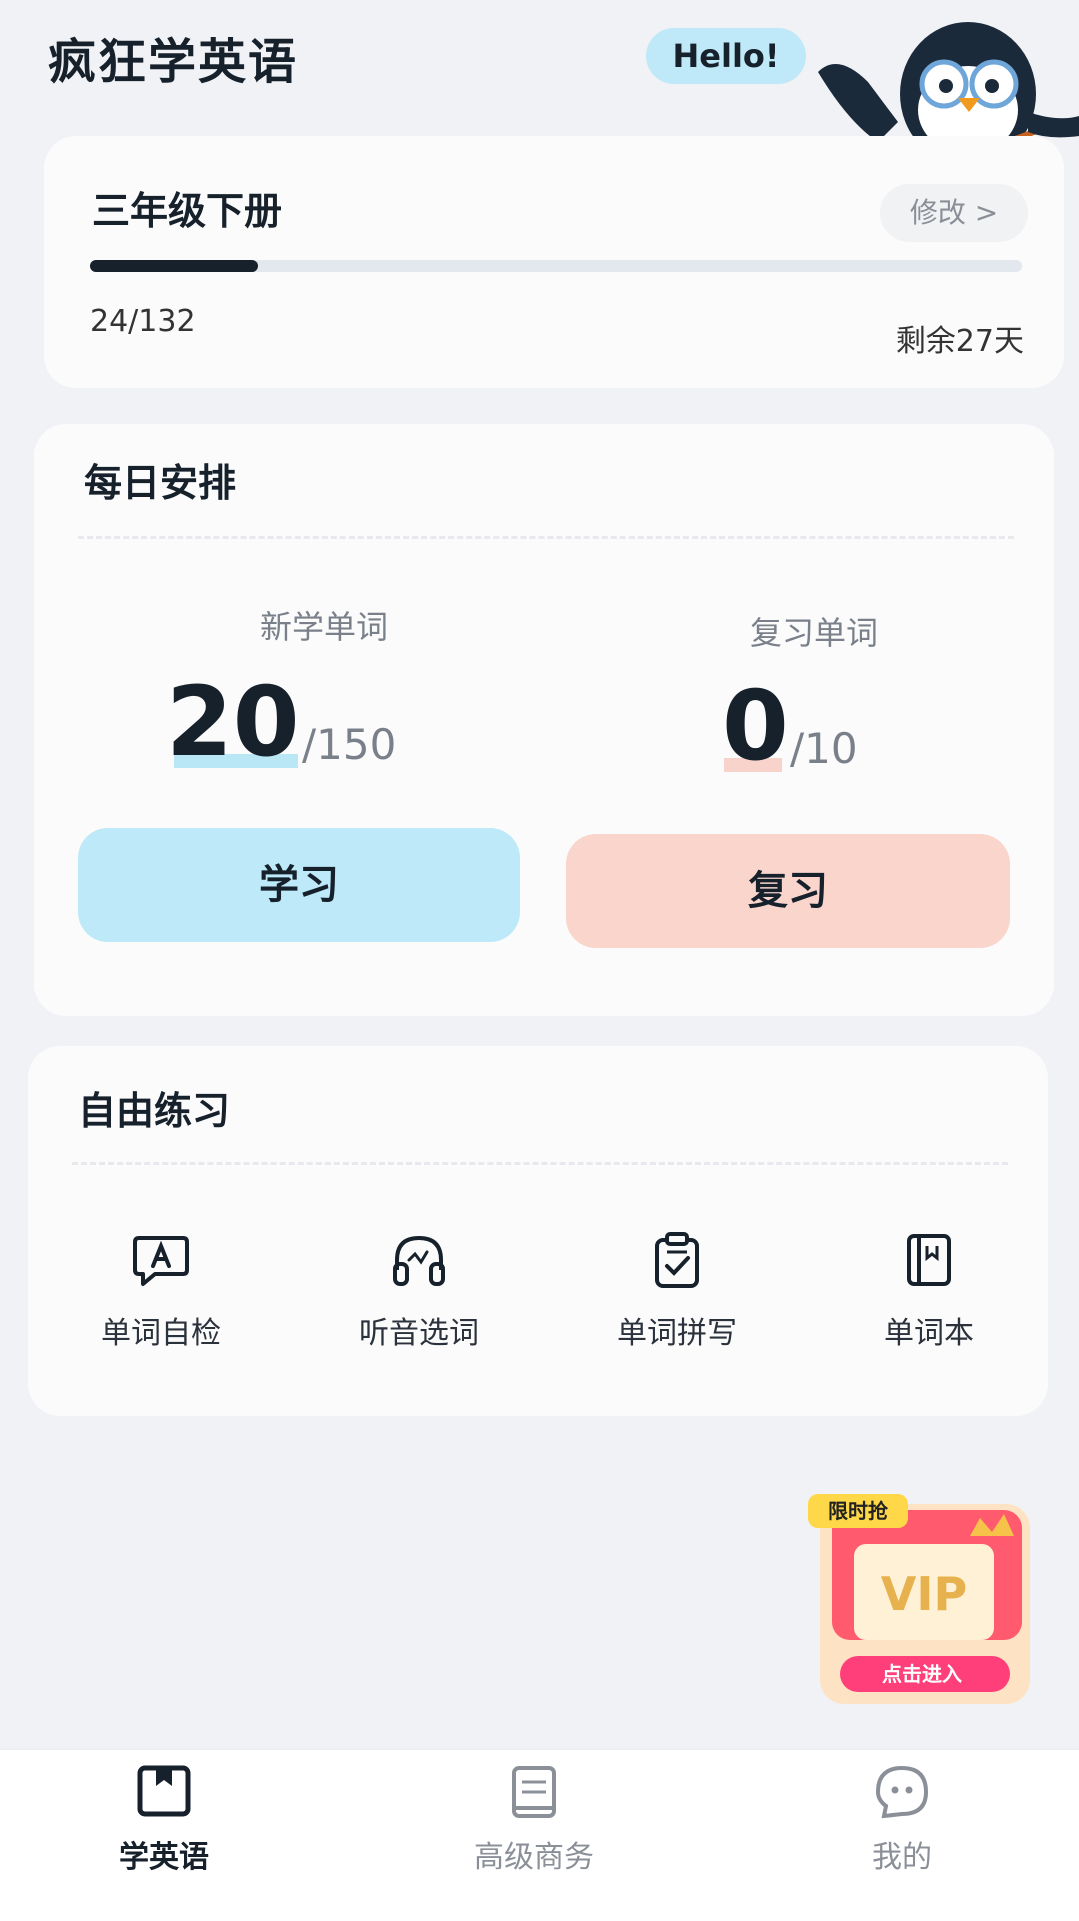  Describe the element at coordinates (419, 1291) in the screenshot. I see `practice-listen-choose: 听音选词` at that location.